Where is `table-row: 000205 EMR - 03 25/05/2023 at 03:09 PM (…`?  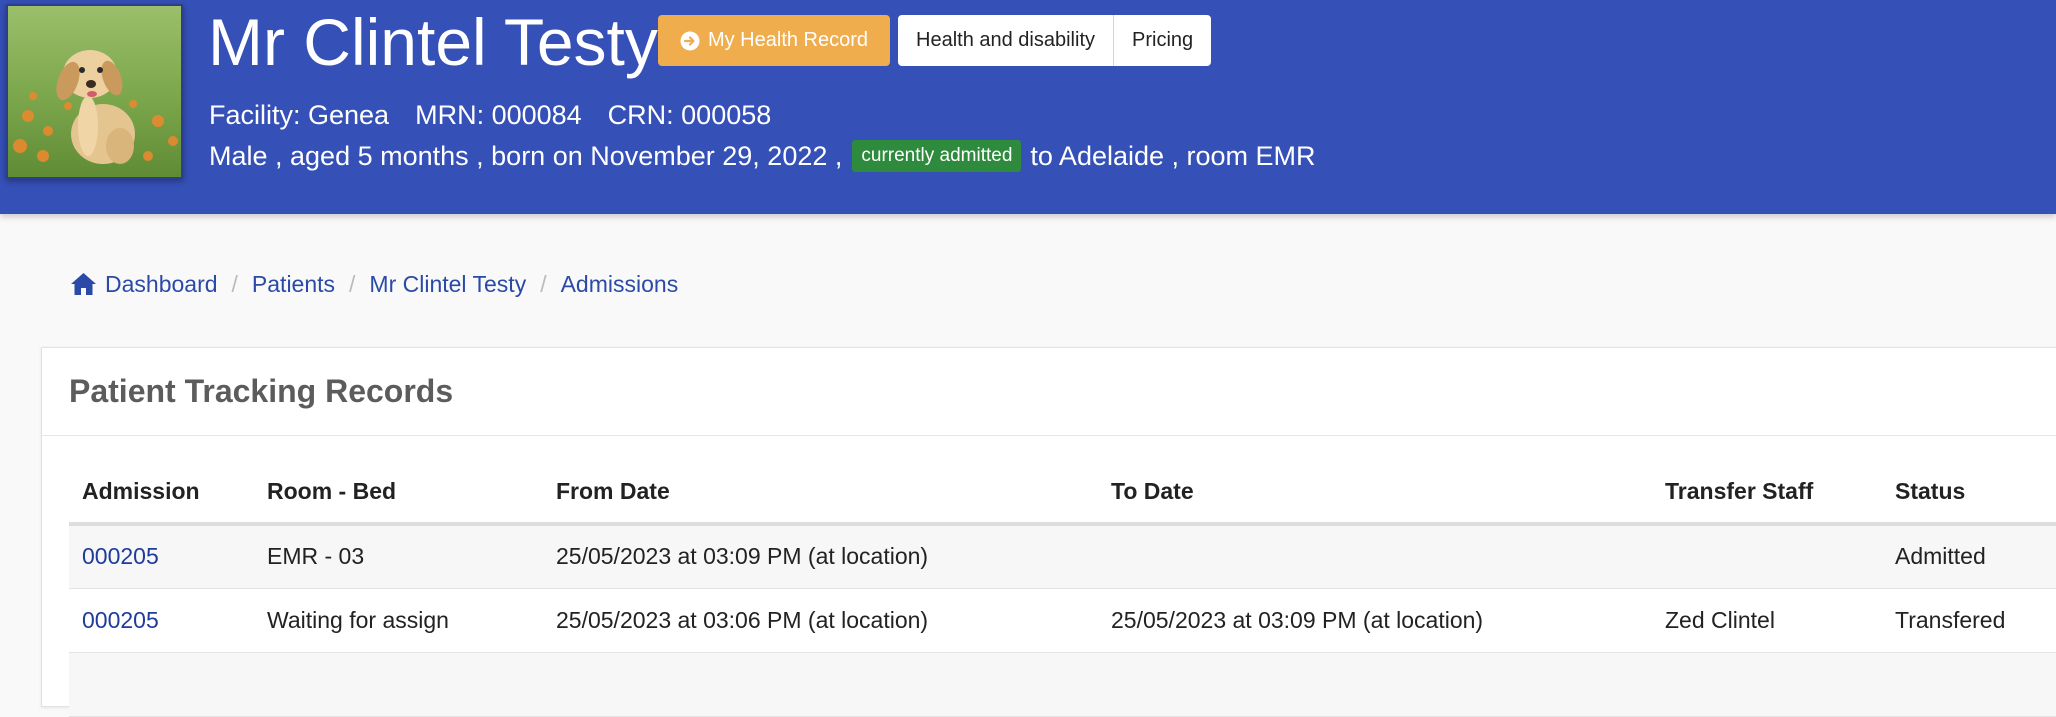
table-row: 000205 EMR - 03 25/05/2023 at 03:09 PM (… is located at coordinates (1062, 556).